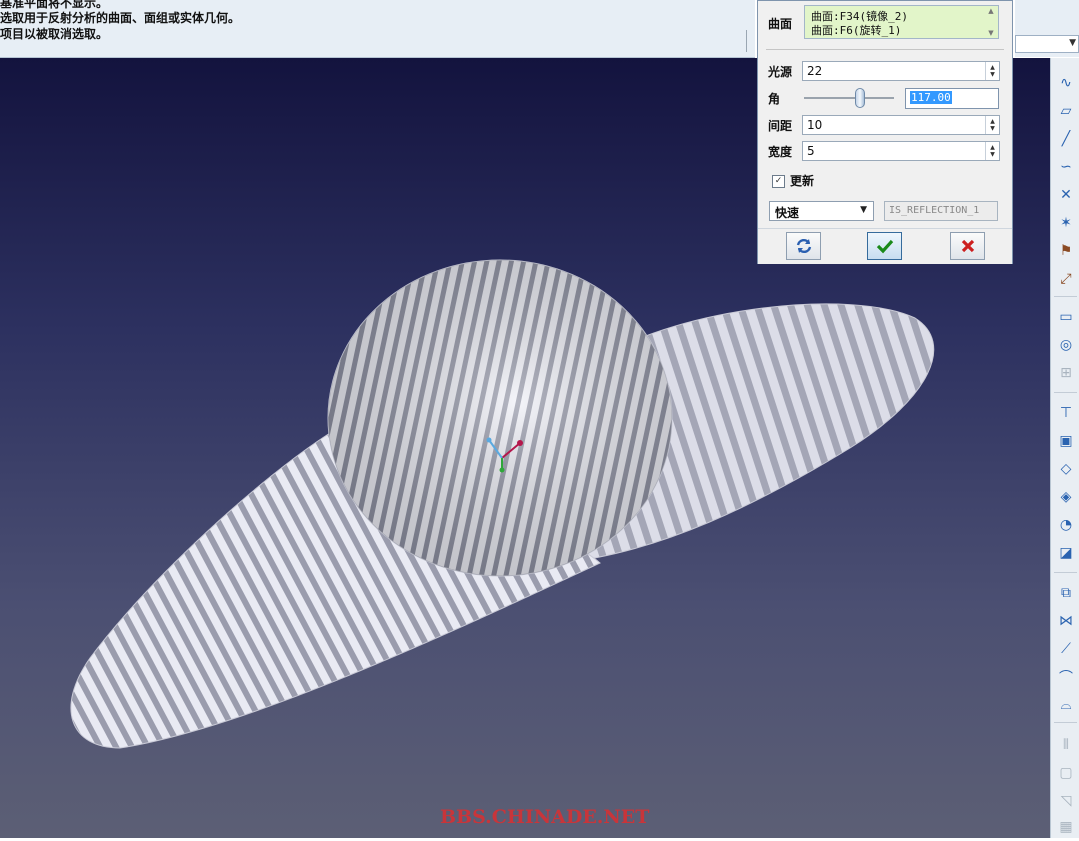 Image resolution: width=1079 pixels, height=841 pixels. Describe the element at coordinates (780, 126) in the screenshot. I see `spacing-label: 间距` at that location.